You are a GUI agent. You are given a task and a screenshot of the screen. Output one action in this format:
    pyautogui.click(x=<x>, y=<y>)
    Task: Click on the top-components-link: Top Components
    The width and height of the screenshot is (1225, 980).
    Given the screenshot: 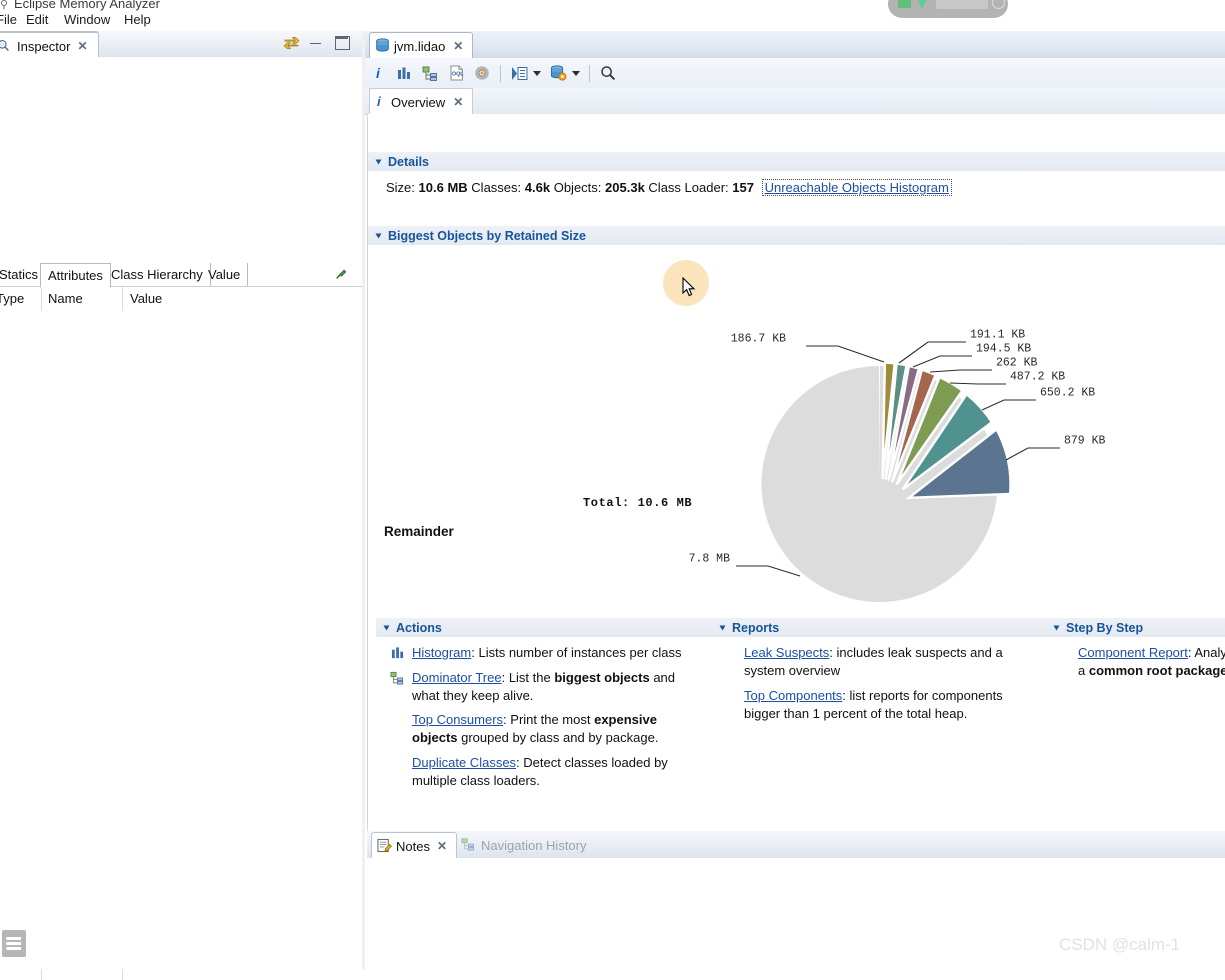 What is the action you would take?
    pyautogui.click(x=793, y=695)
    